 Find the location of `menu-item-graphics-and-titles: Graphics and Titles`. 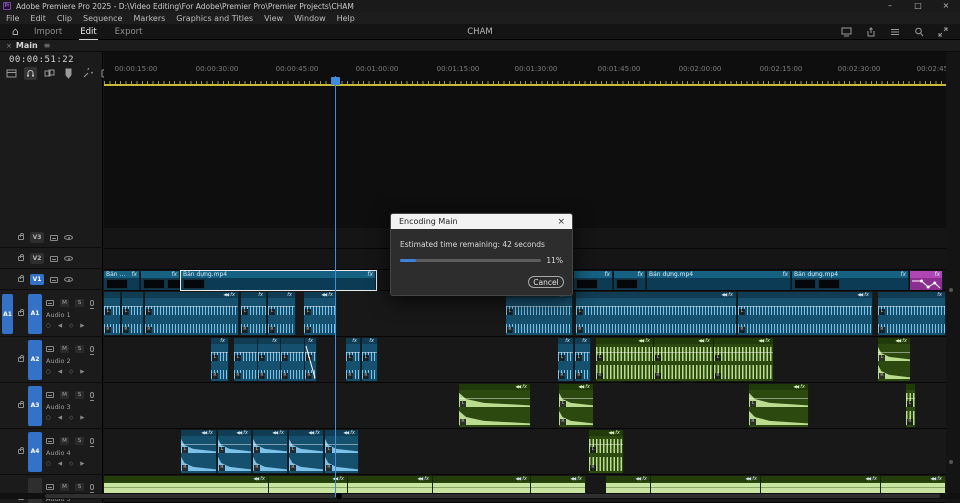

menu-item-graphics-and-titles: Graphics and Titles is located at coordinates (214, 18).